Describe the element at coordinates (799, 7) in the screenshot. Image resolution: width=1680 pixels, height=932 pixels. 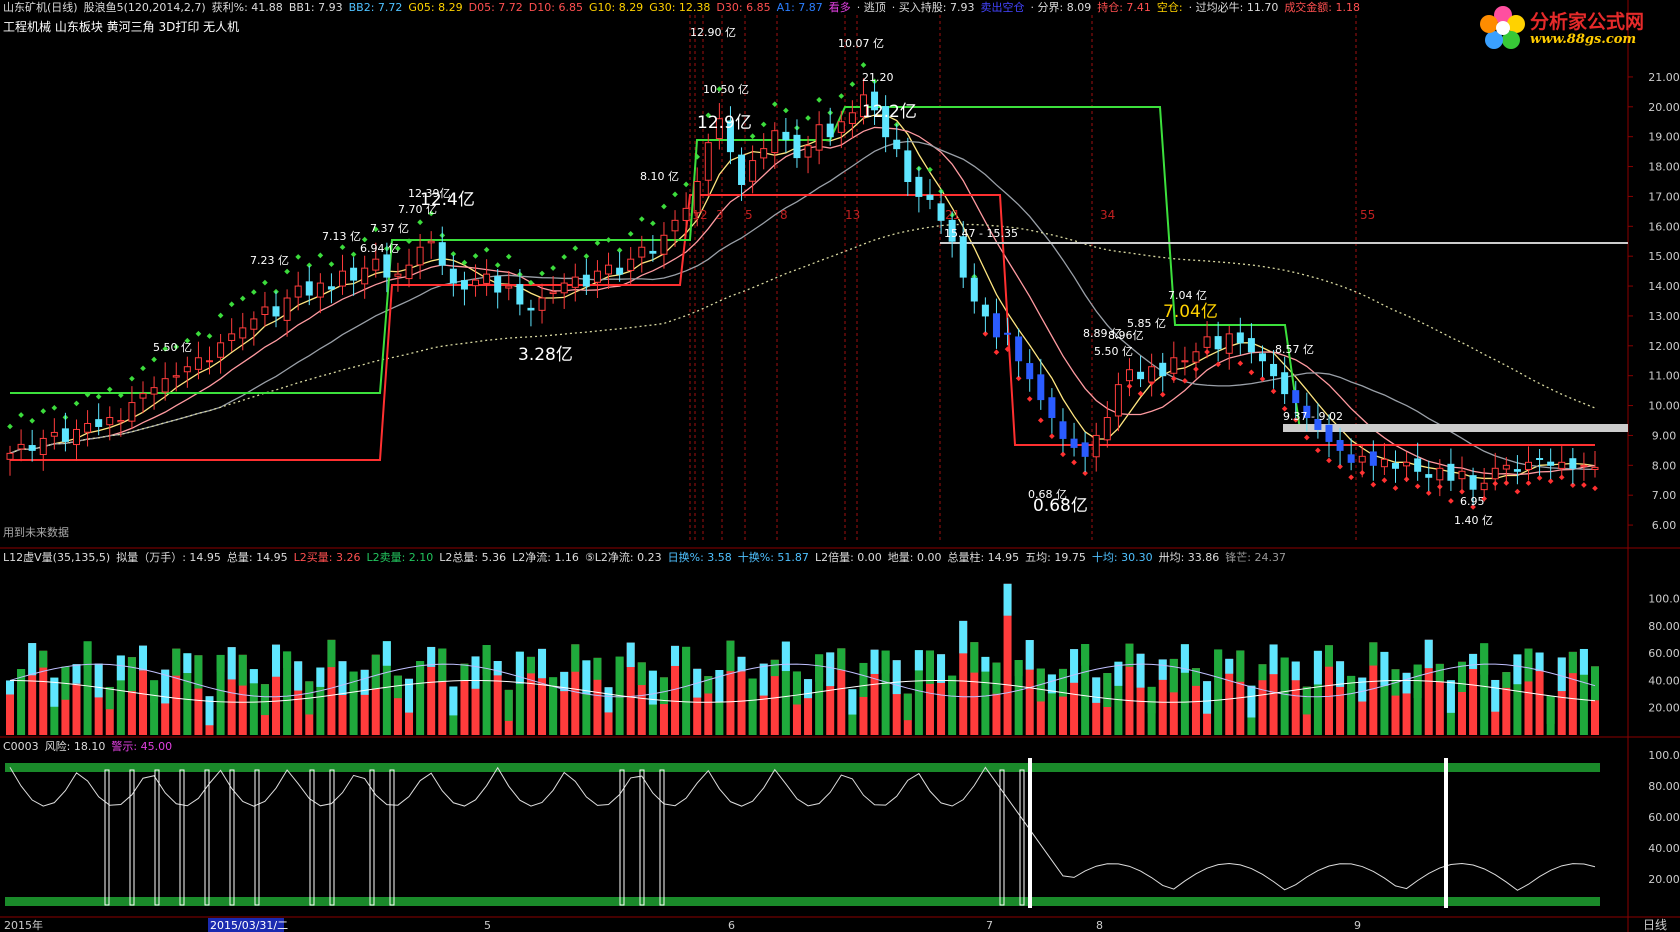
I see `header-item: A1: 7.87` at that location.